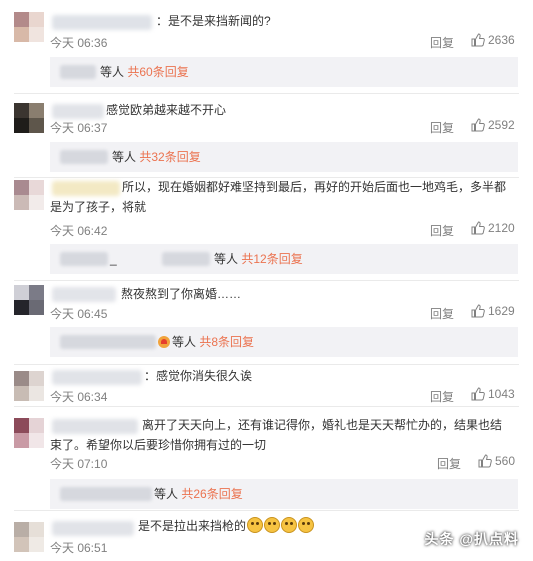 Image resolution: width=533 pixels, height=561 pixels. Describe the element at coordinates (113, 259) in the screenshot. I see `sub-replies-prefix: _` at that location.